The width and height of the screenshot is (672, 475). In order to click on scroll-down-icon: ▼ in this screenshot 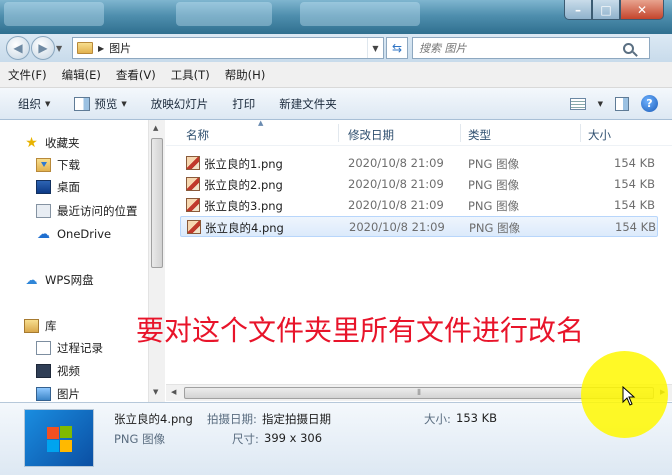, I will do `click(155, 392)`.